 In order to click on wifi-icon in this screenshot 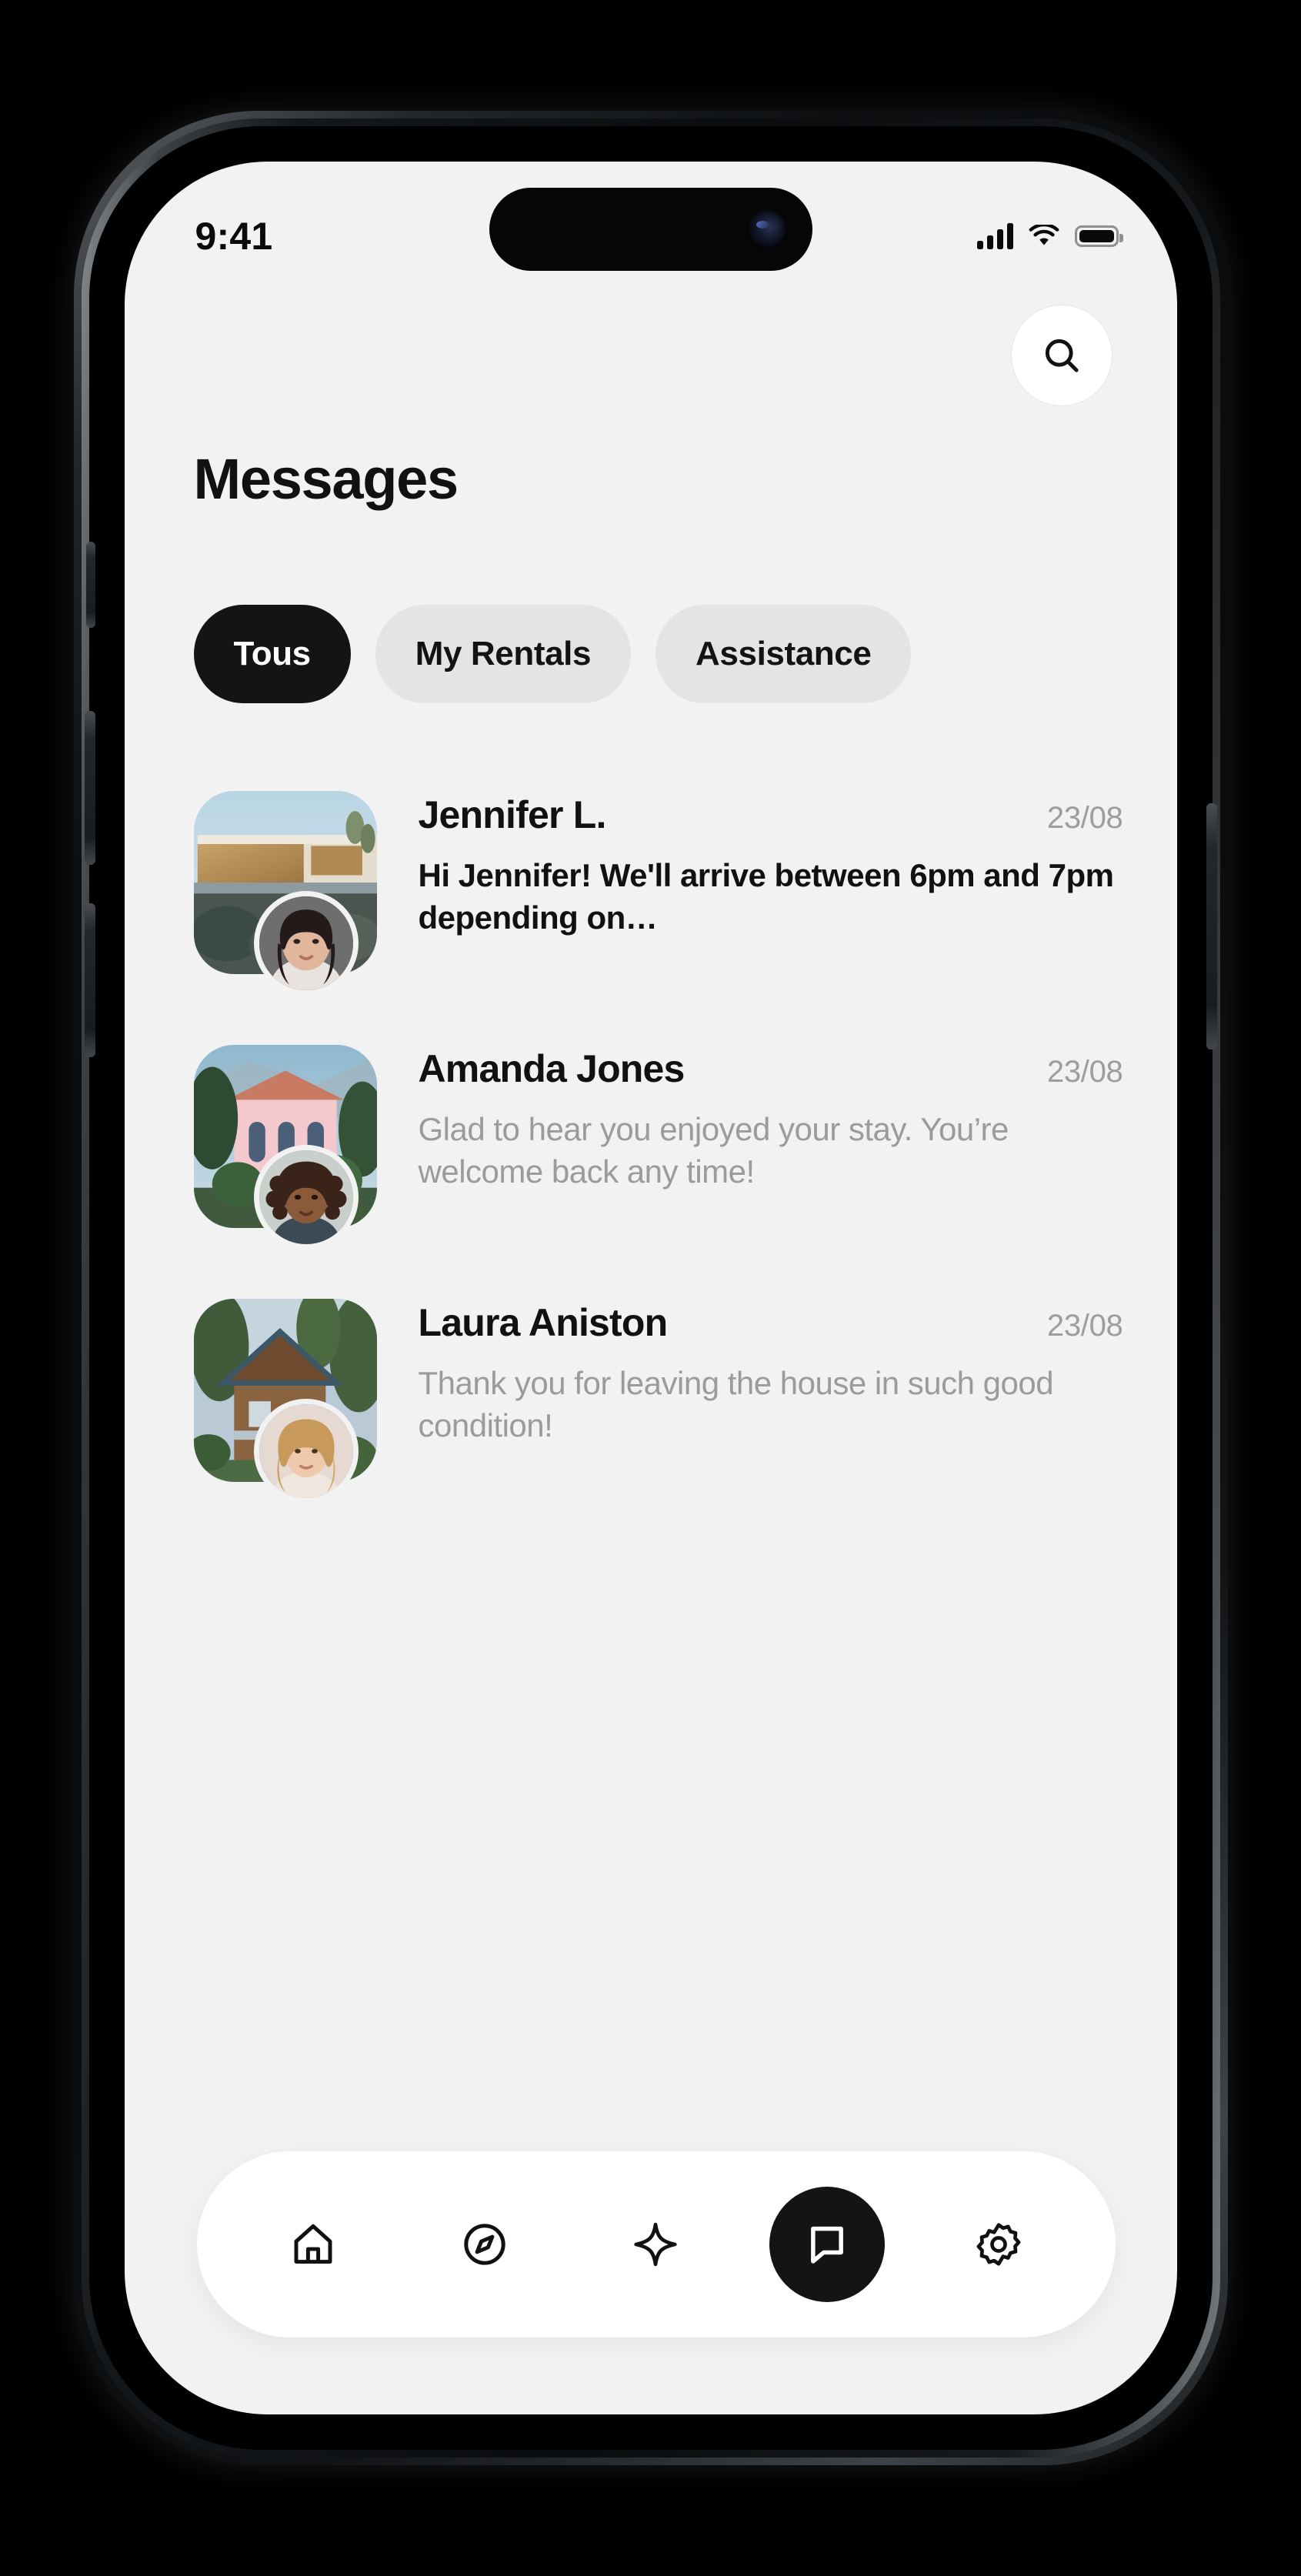, I will do `click(1044, 235)`.